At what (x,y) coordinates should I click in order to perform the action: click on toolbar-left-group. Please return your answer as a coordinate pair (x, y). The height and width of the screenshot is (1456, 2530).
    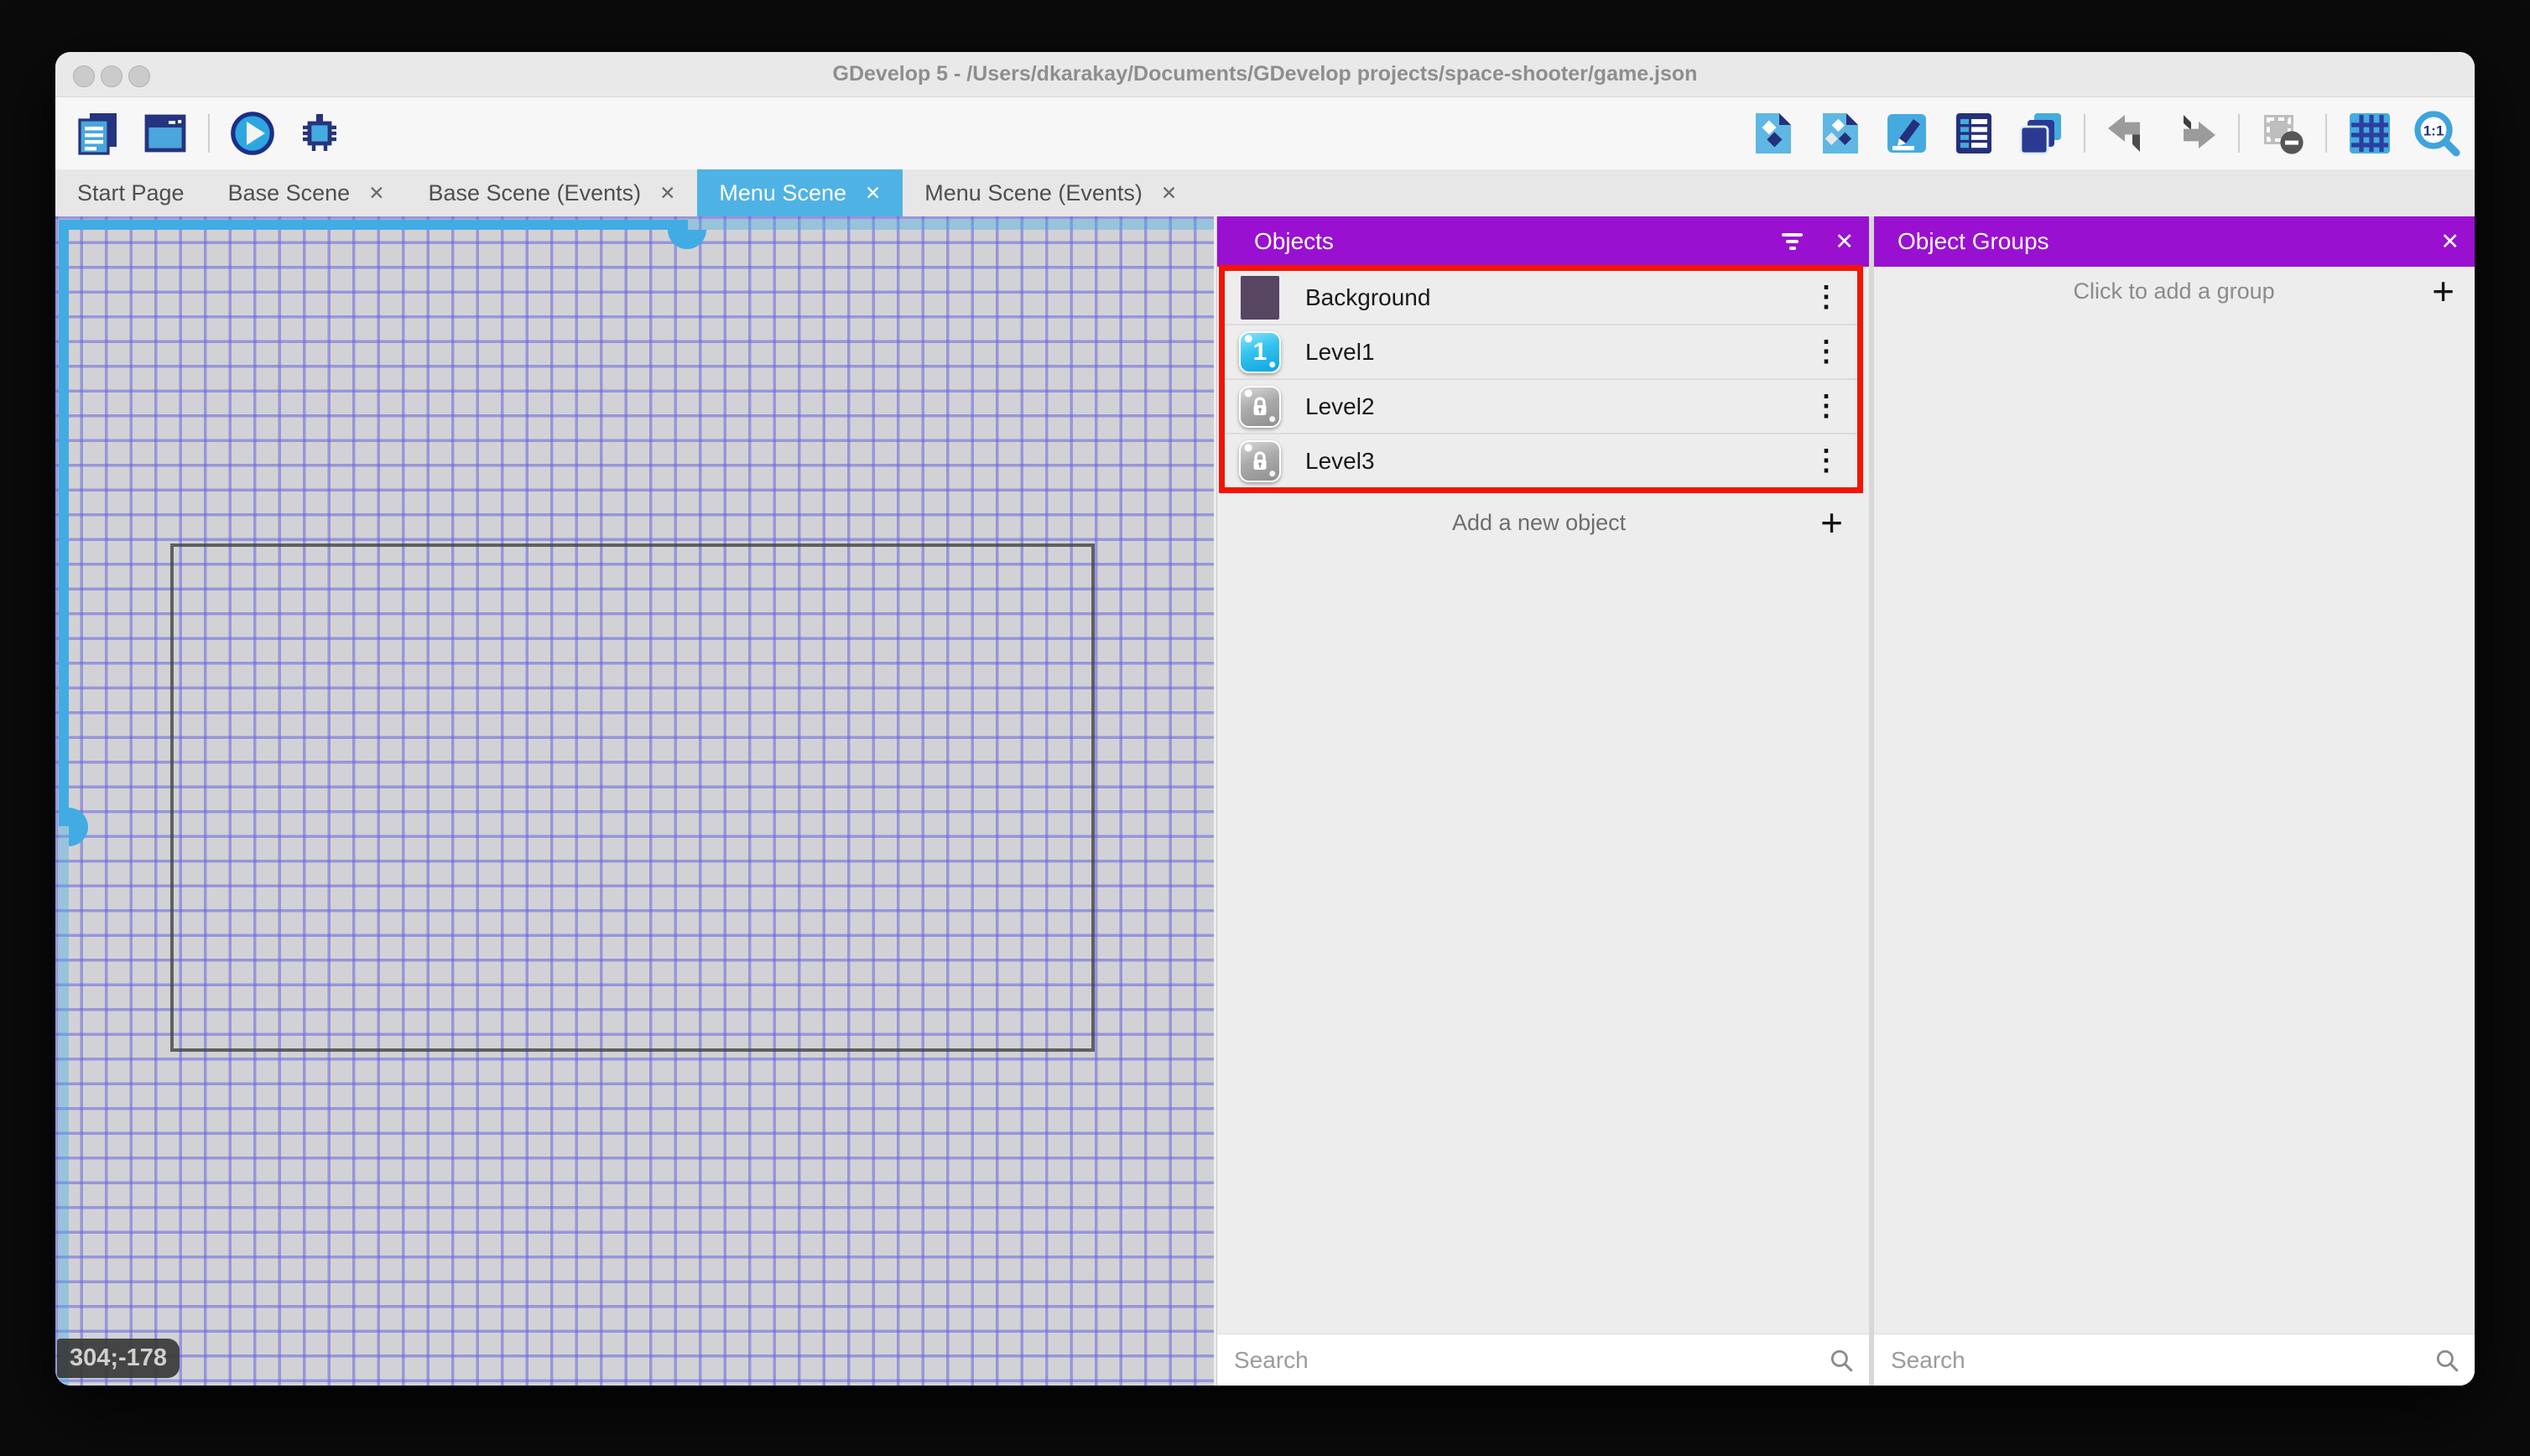
    Looking at the image, I should click on (209, 133).